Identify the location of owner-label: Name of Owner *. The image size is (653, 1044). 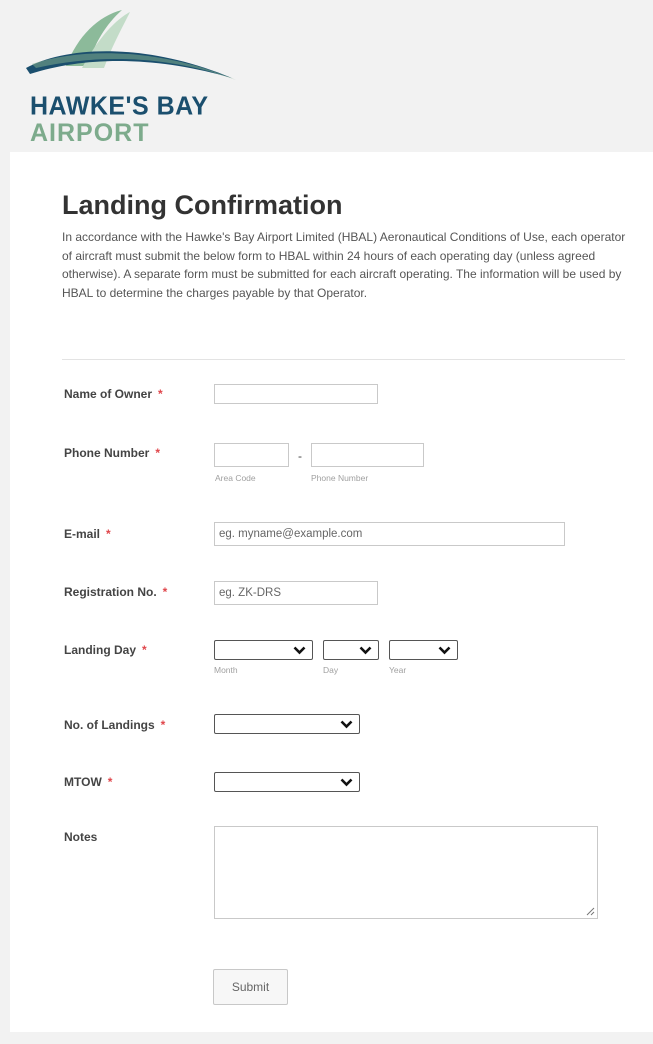
(113, 394).